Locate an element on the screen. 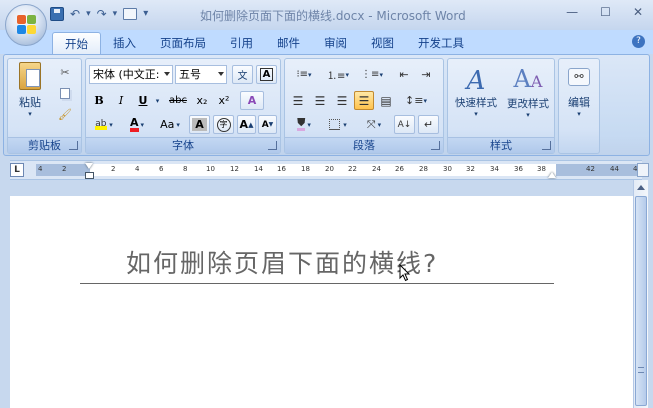 The width and height of the screenshot is (653, 408). enclose-characters-button: 字 is located at coordinates (223, 124).